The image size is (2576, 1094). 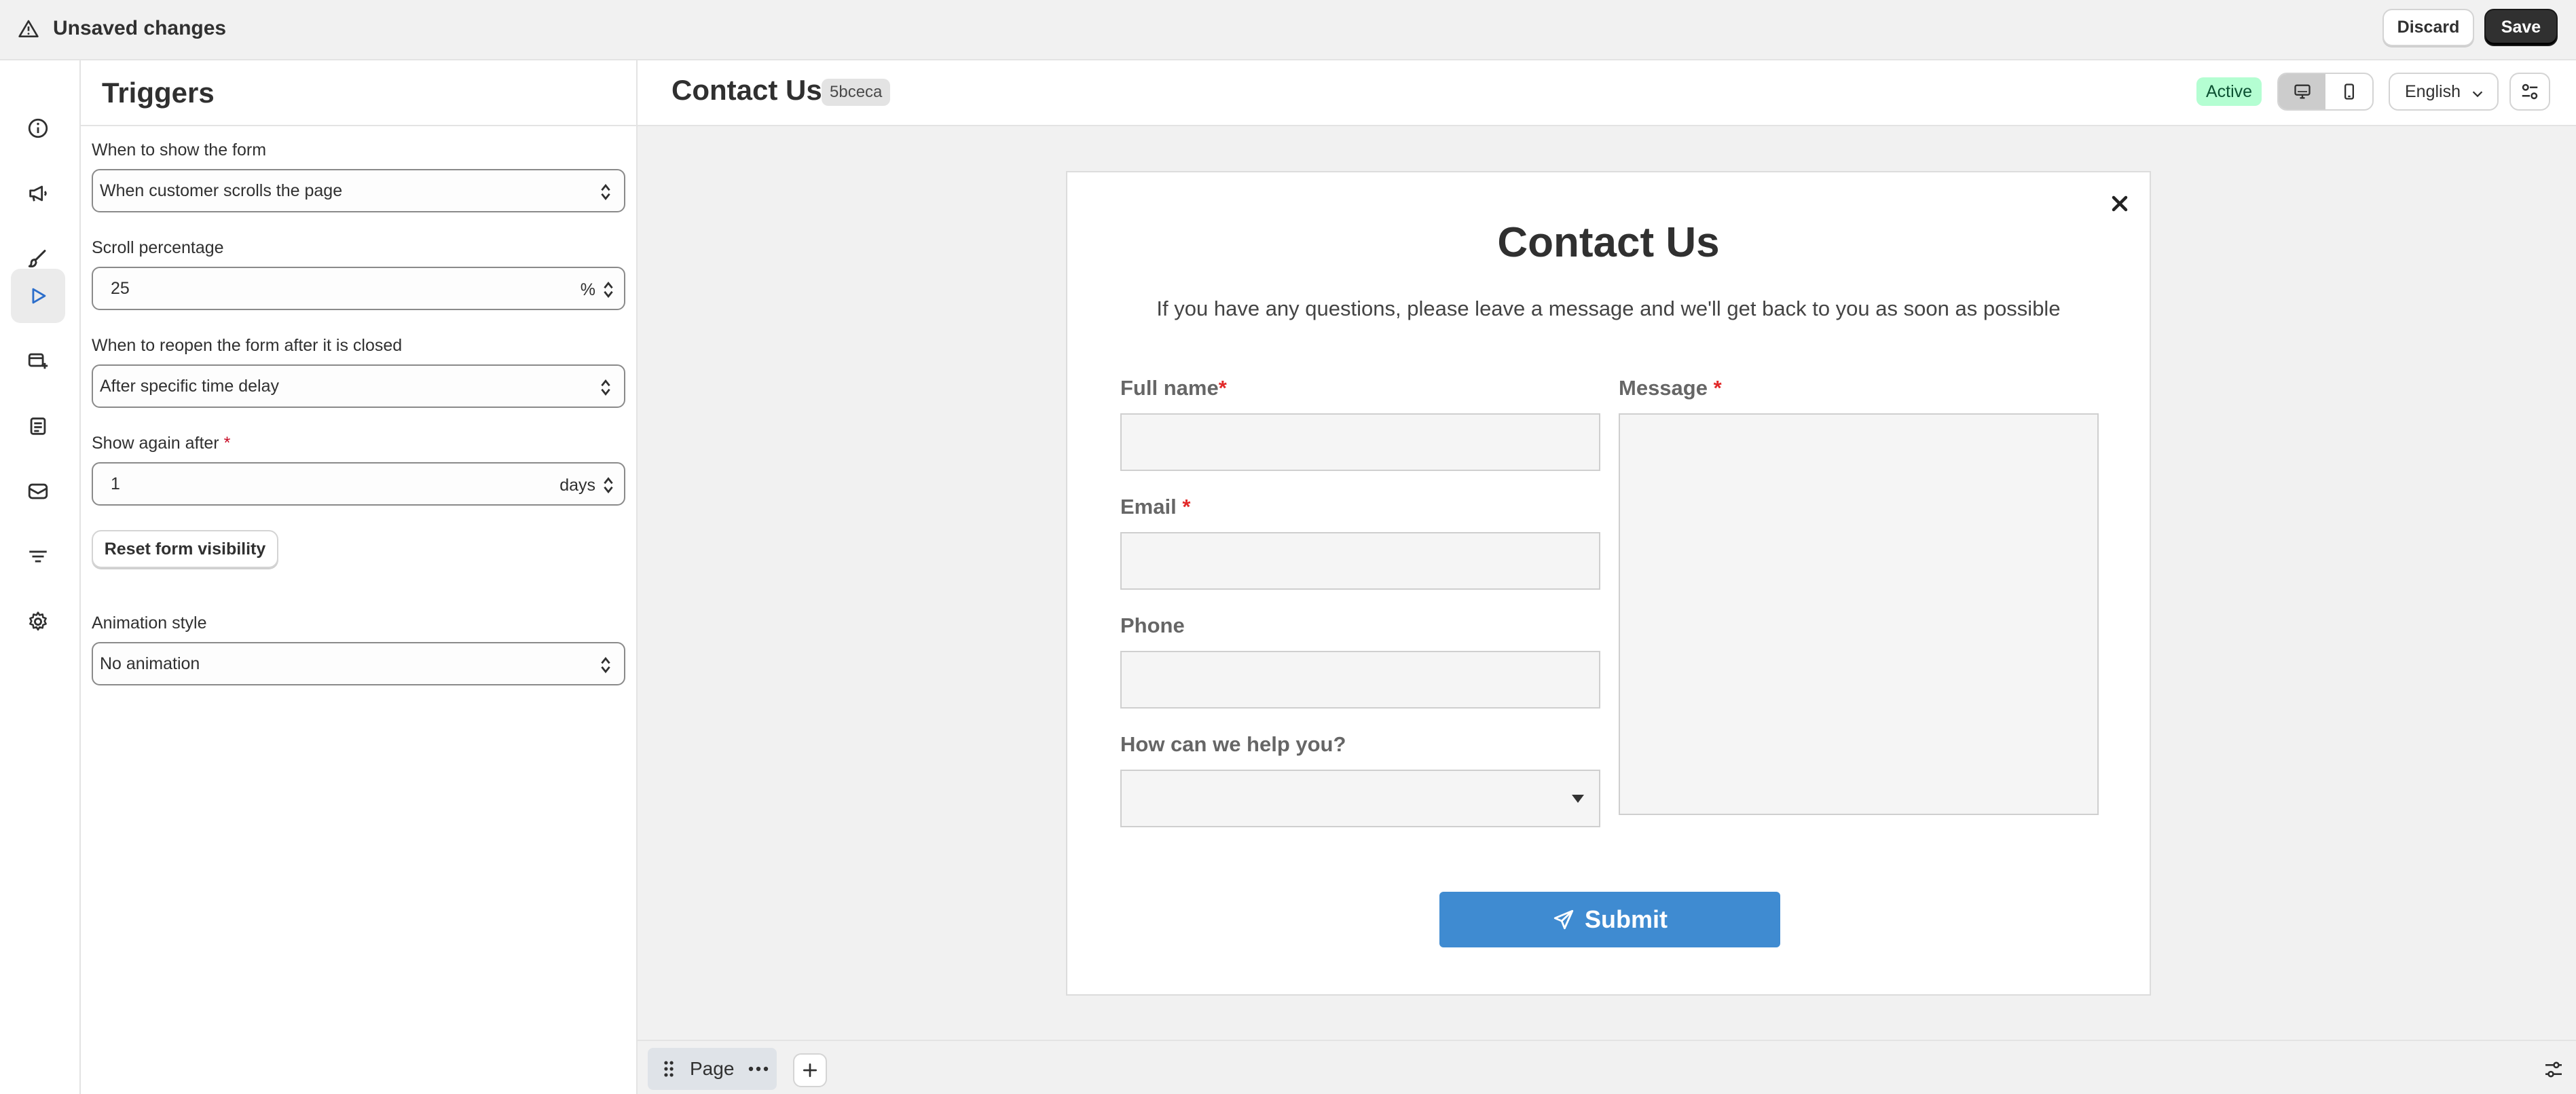 I want to click on rail-item-reports, so click(x=38, y=426).